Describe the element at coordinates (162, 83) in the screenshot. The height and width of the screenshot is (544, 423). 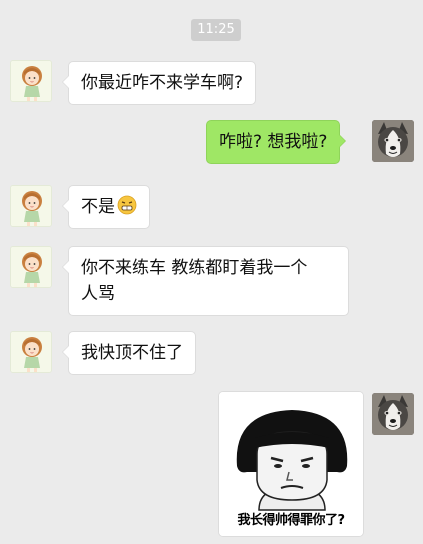
I see `message-text: 你最近咋不来学车啊?` at that location.